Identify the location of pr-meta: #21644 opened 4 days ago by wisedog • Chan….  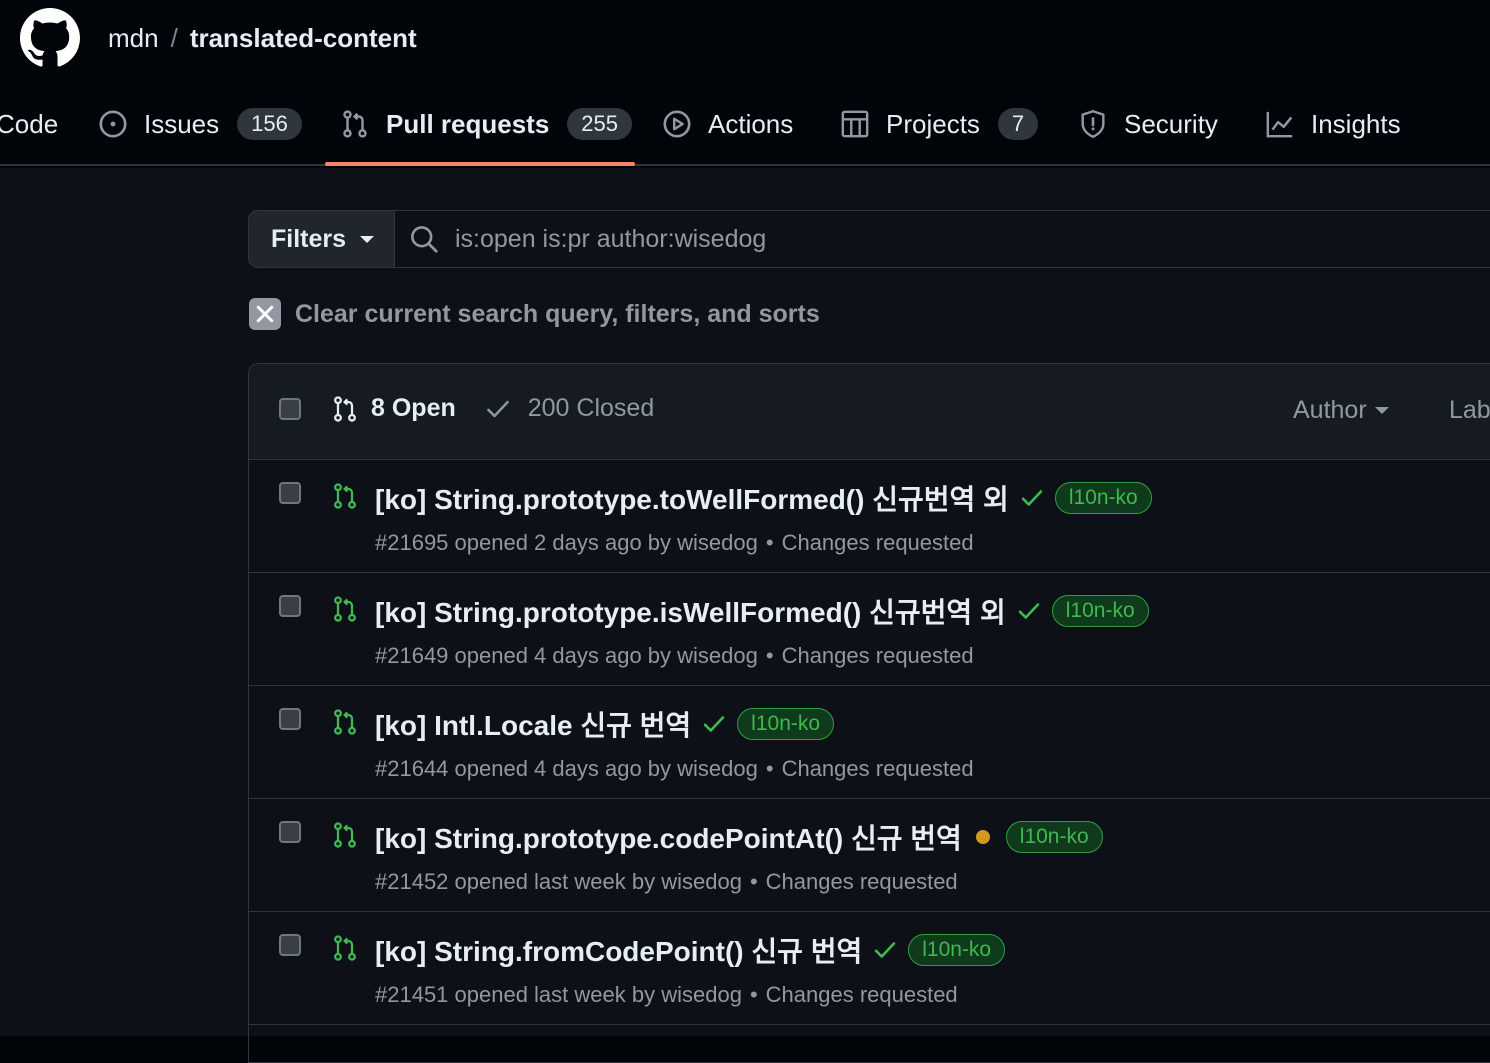
(674, 769).